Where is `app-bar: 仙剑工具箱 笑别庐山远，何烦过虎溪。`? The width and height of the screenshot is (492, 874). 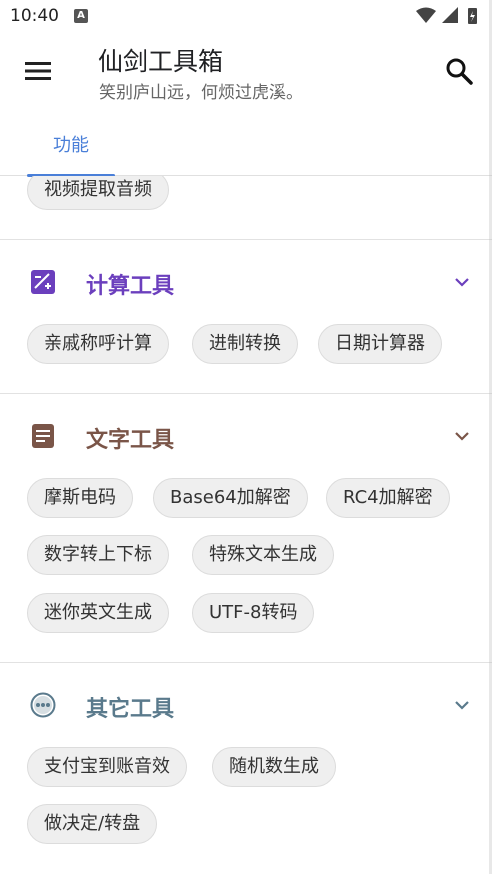
app-bar: 仙剑工具箱 笑别庐山远，何烦过虎溪。 is located at coordinates (246, 72).